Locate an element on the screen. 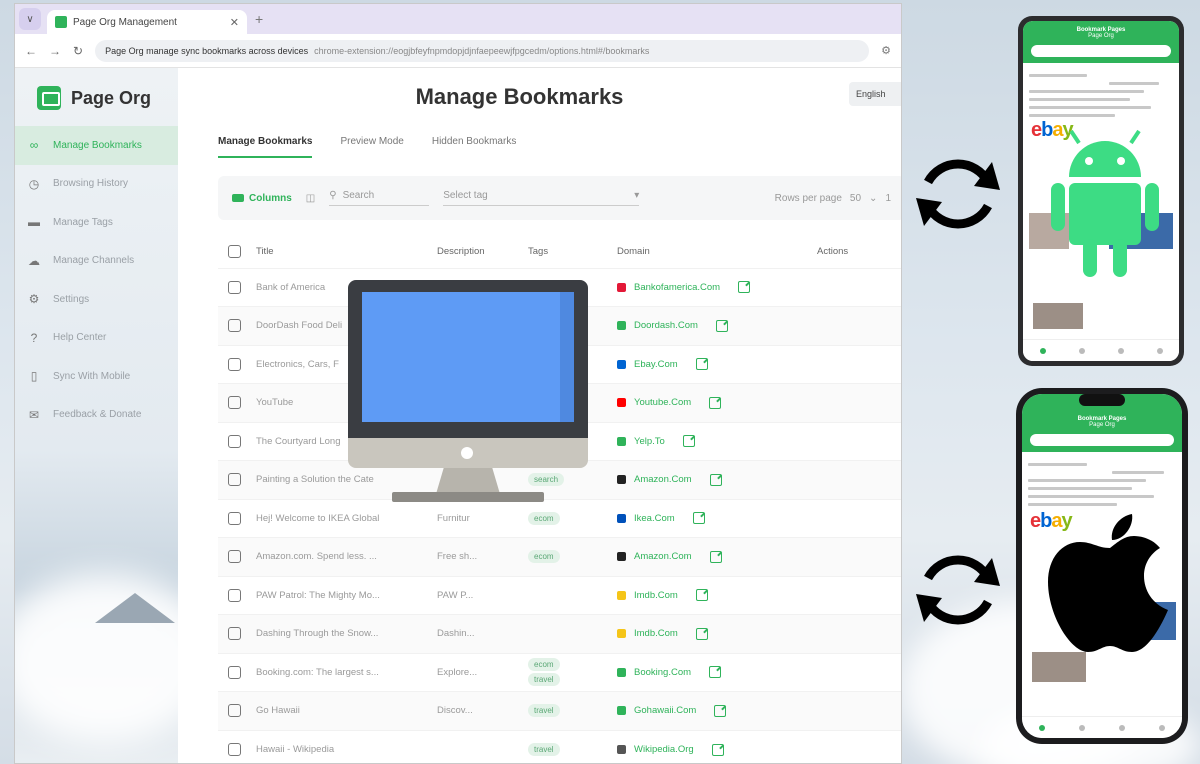 The image size is (1200, 764). bookmark-domain: Doordash.Com is located at coordinates (666, 325).